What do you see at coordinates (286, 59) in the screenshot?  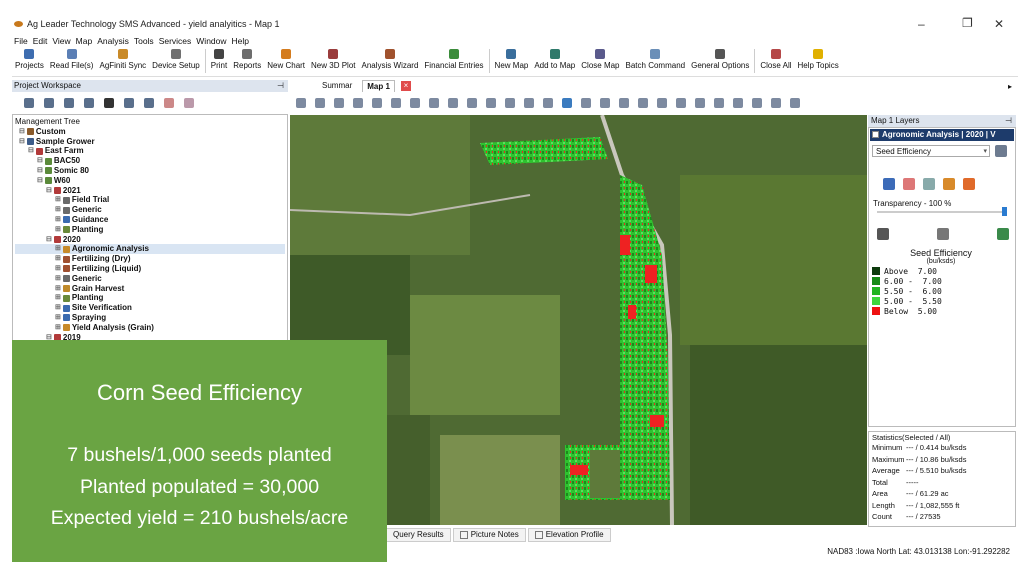 I see `new-chart-button: New Chart` at bounding box center [286, 59].